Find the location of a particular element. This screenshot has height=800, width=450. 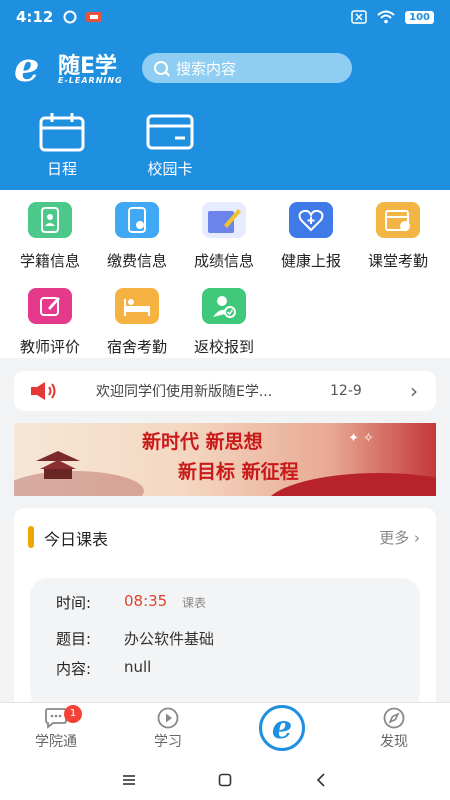

calendar-icon is located at coordinates (62, 132).